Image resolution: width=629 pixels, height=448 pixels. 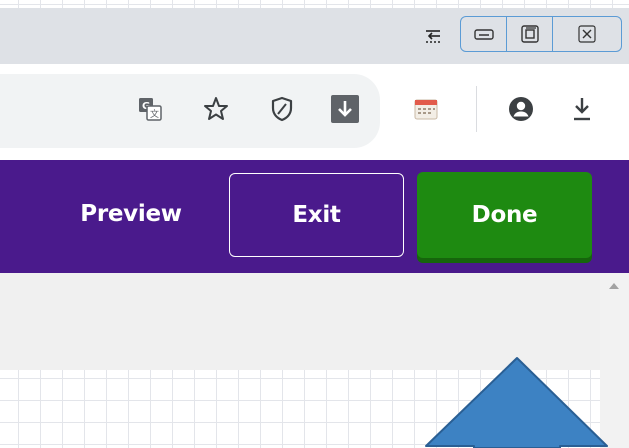 I want to click on pin-icon, so click(x=433, y=37).